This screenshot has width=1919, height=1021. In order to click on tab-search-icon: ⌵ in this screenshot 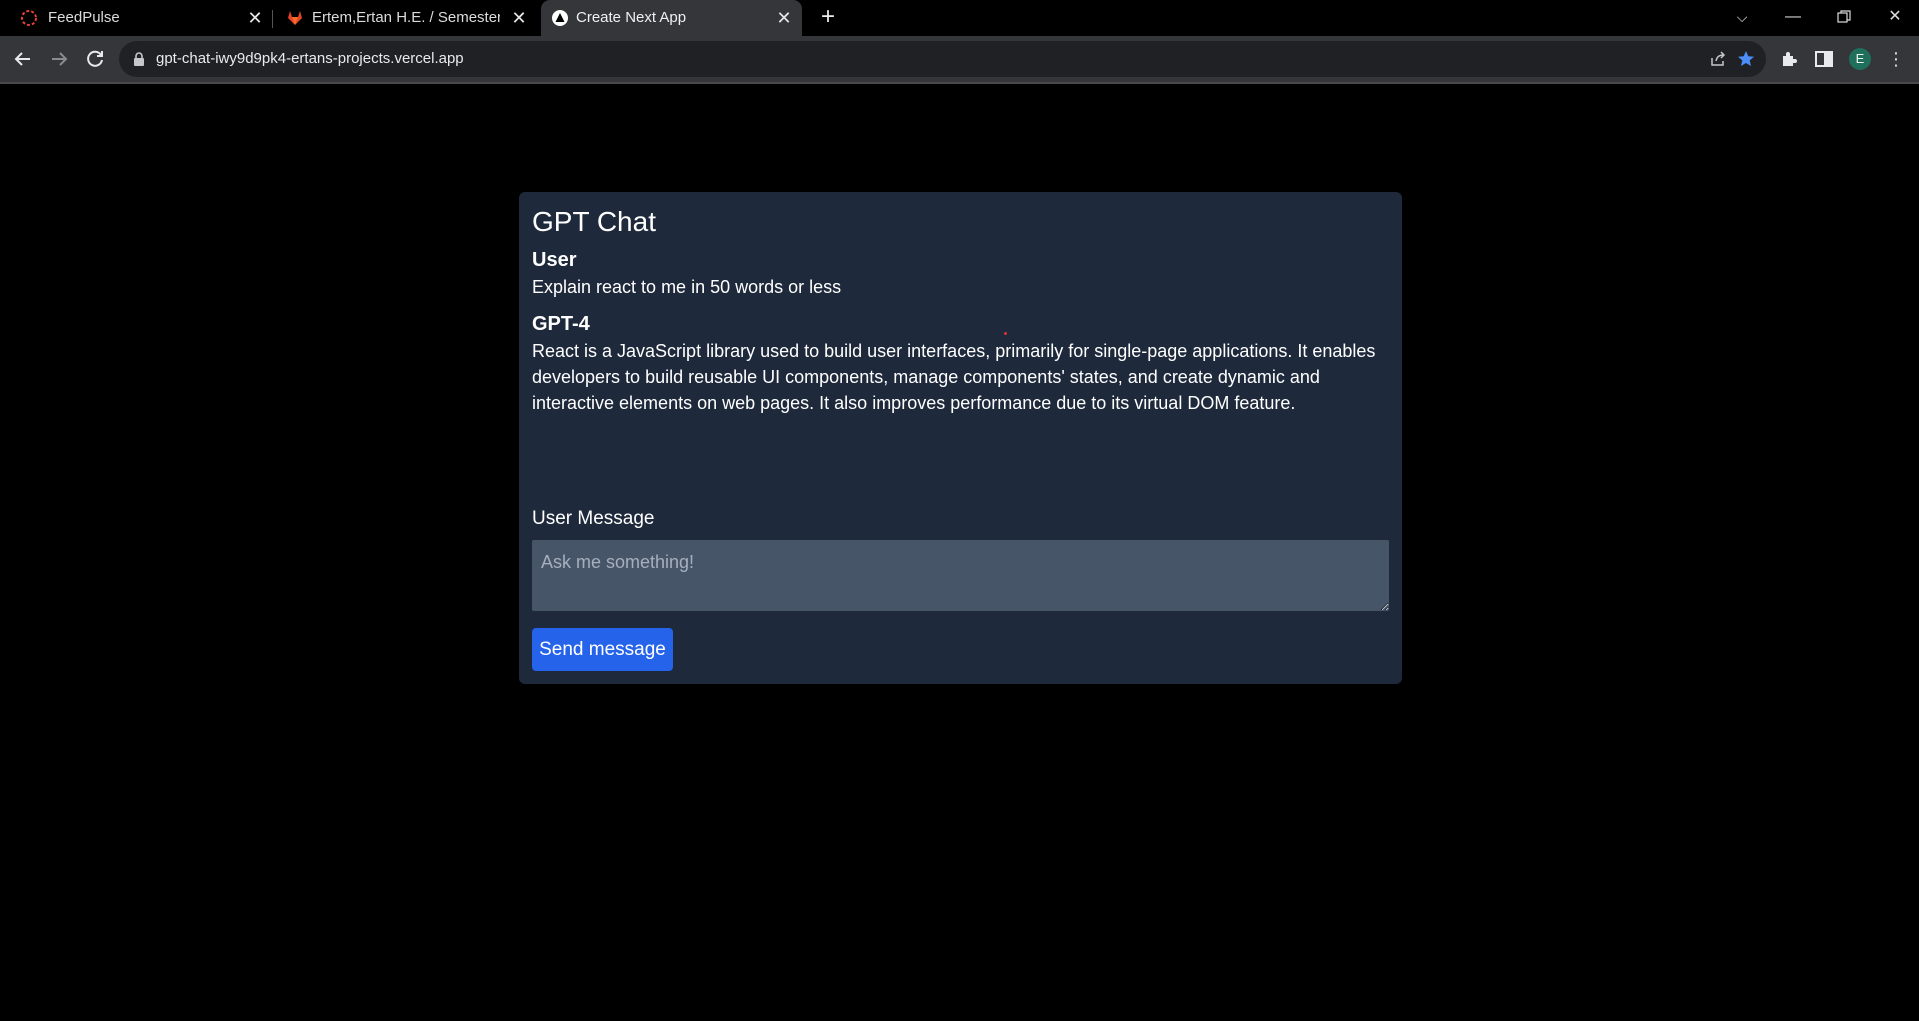, I will do `click(1742, 17)`.